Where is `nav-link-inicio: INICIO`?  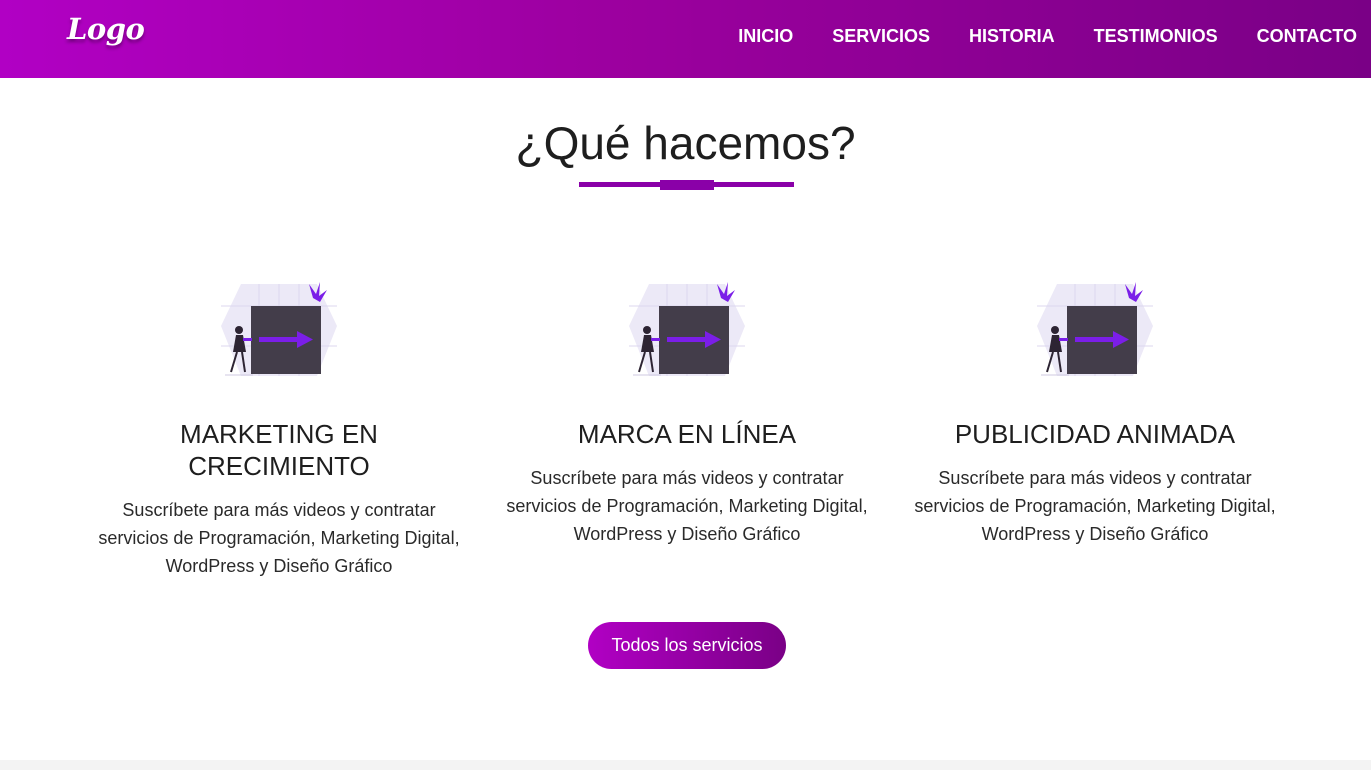 nav-link-inicio: INICIO is located at coordinates (765, 36).